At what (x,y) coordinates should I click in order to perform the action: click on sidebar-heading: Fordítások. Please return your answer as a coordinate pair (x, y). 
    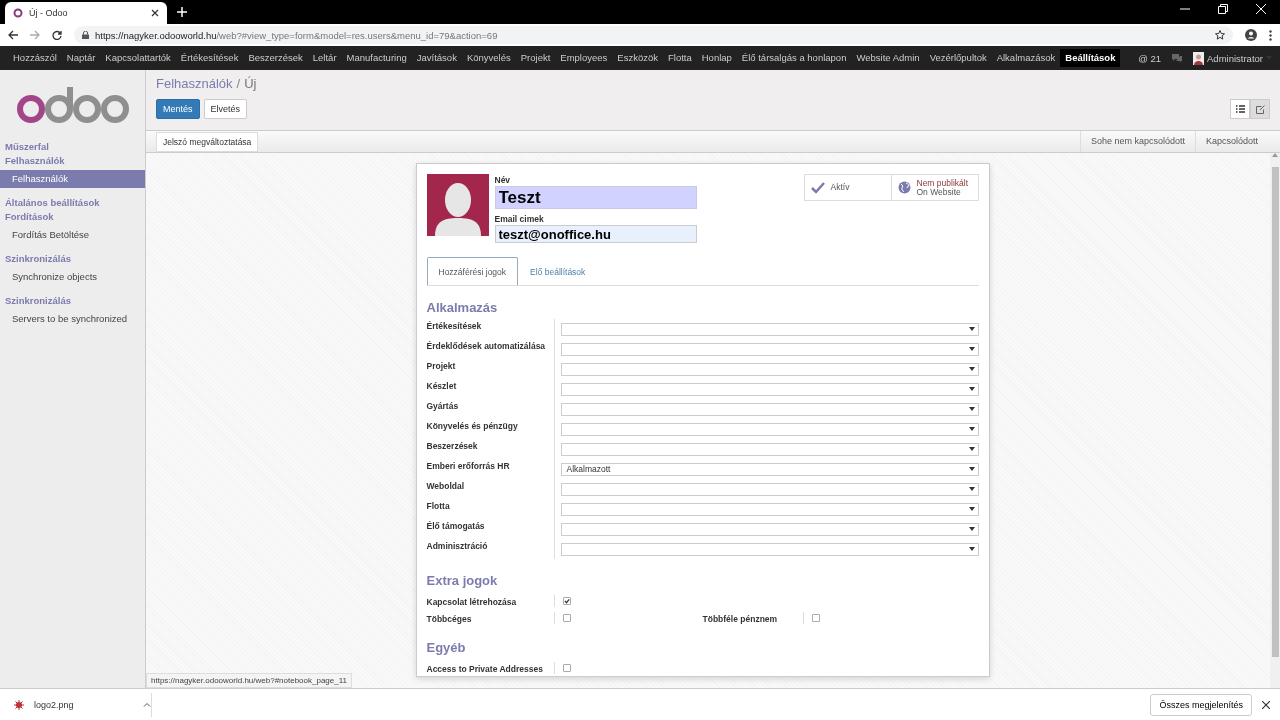
    Looking at the image, I should click on (29, 217).